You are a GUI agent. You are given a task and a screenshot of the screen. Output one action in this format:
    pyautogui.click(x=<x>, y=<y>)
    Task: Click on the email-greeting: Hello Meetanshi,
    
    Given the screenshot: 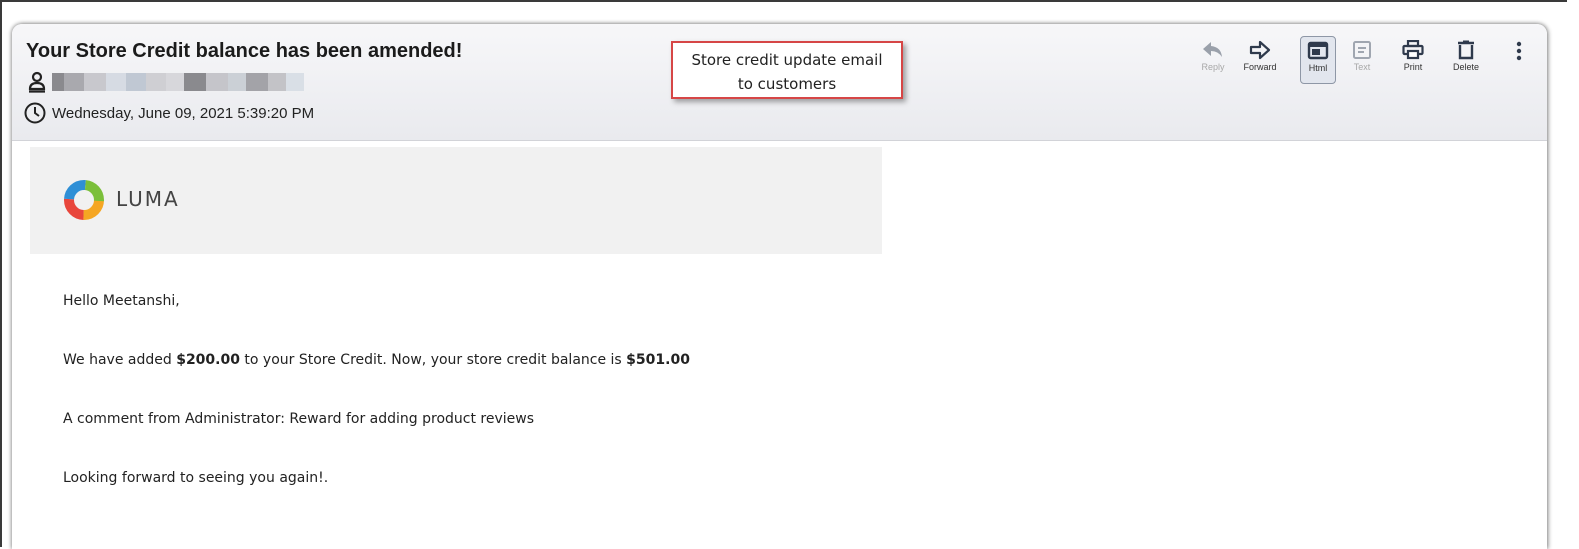 What is the action you would take?
    pyautogui.click(x=121, y=301)
    